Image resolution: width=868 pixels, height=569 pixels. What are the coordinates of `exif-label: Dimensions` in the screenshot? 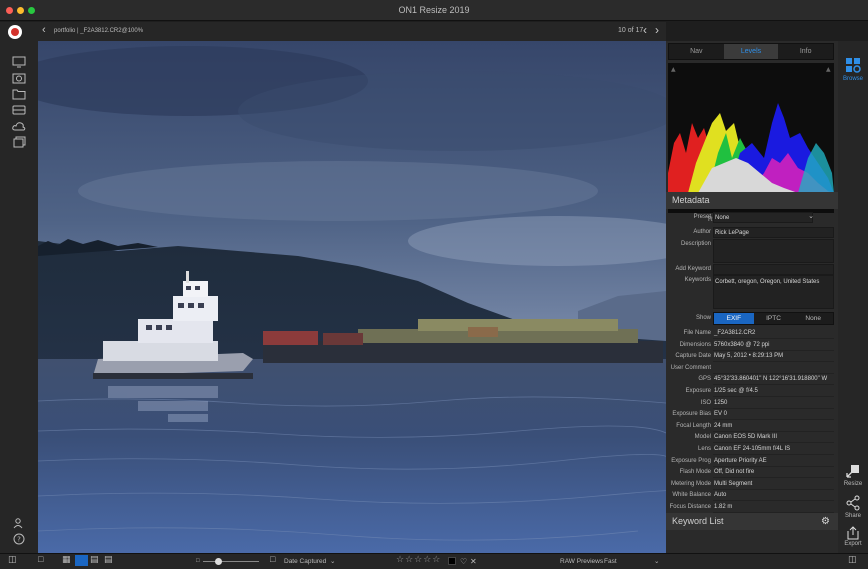 It's located at (695, 344).